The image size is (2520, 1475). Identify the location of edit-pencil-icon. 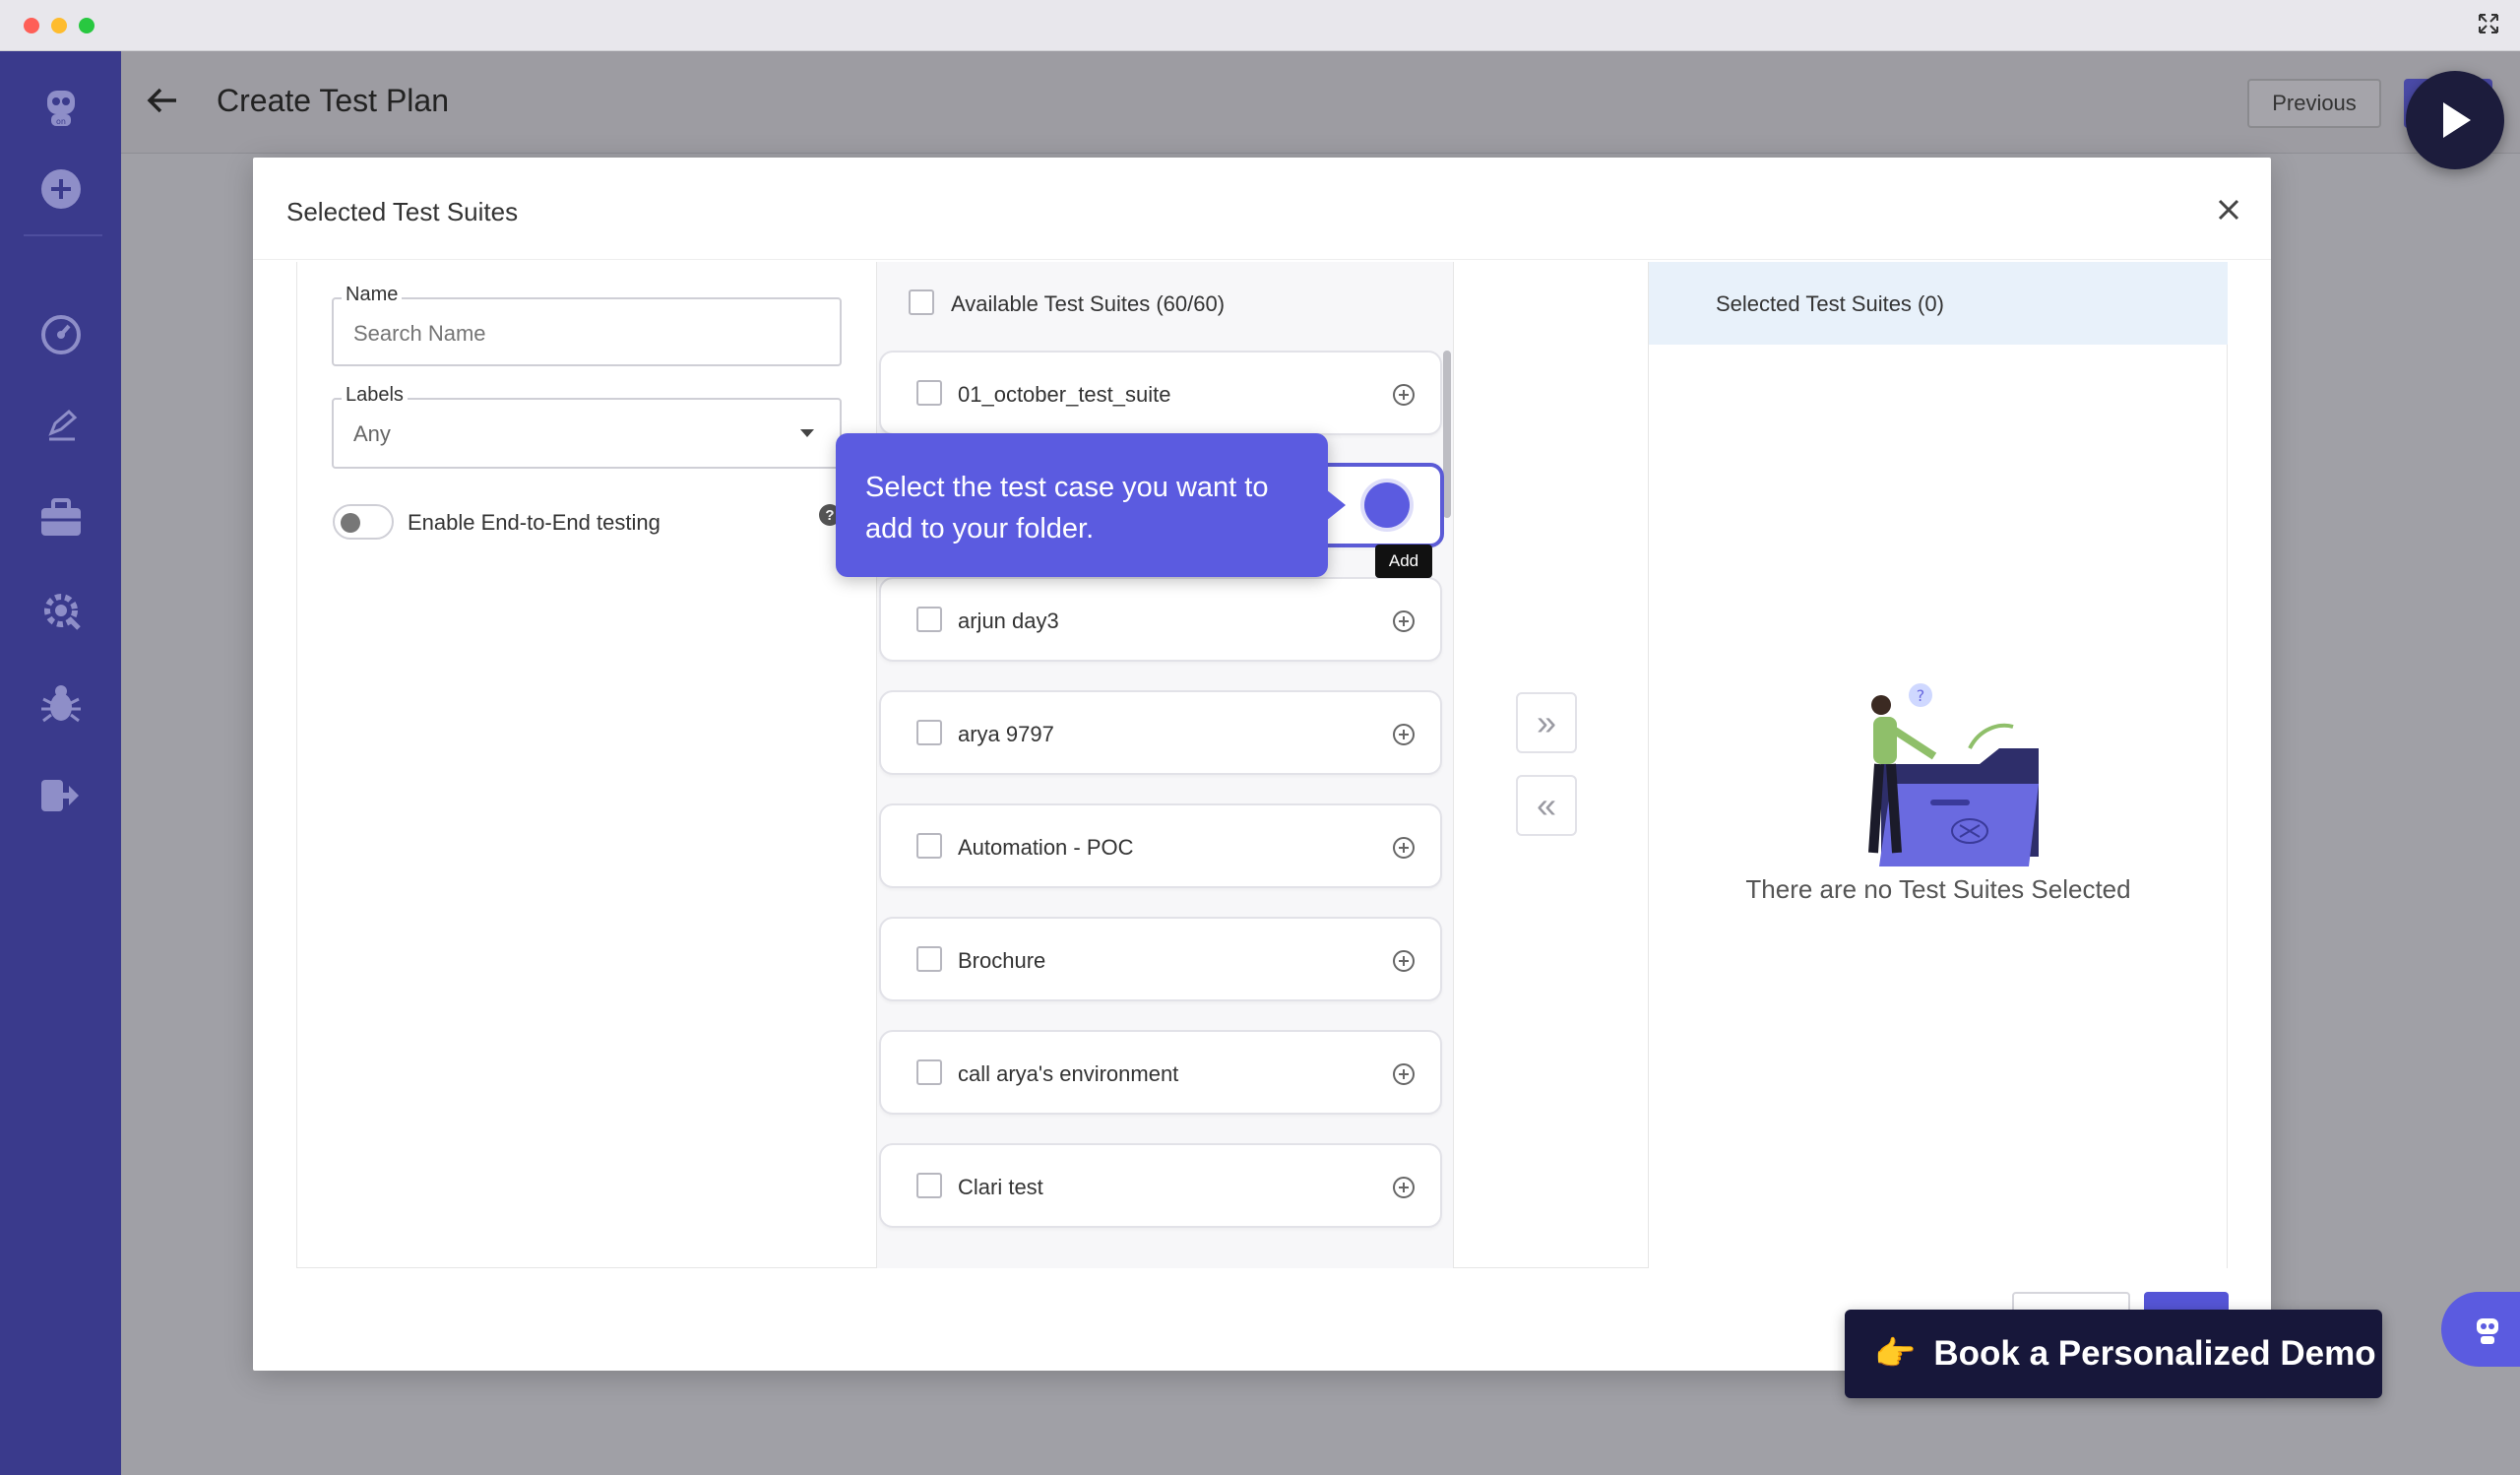
(61, 425).